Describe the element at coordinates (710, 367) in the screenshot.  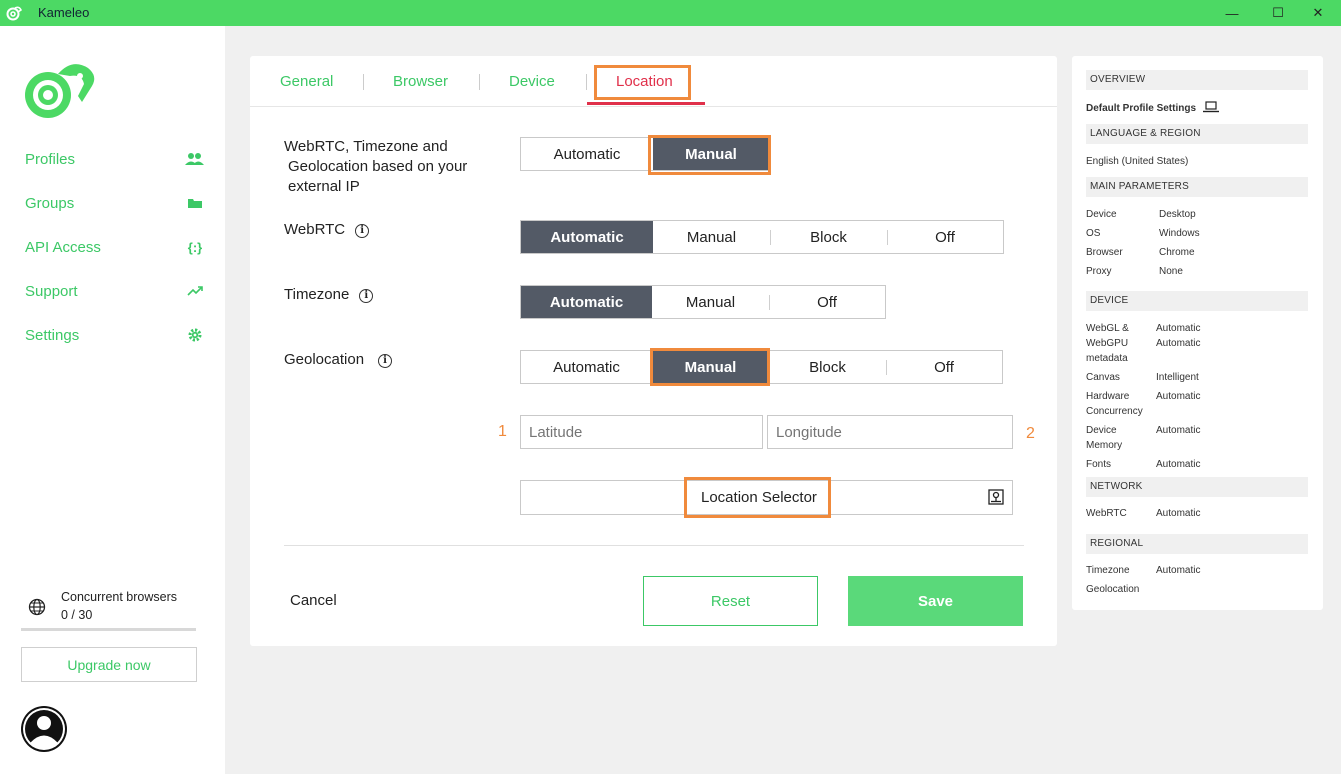
I see `geolocation-manual-option: Manual` at that location.